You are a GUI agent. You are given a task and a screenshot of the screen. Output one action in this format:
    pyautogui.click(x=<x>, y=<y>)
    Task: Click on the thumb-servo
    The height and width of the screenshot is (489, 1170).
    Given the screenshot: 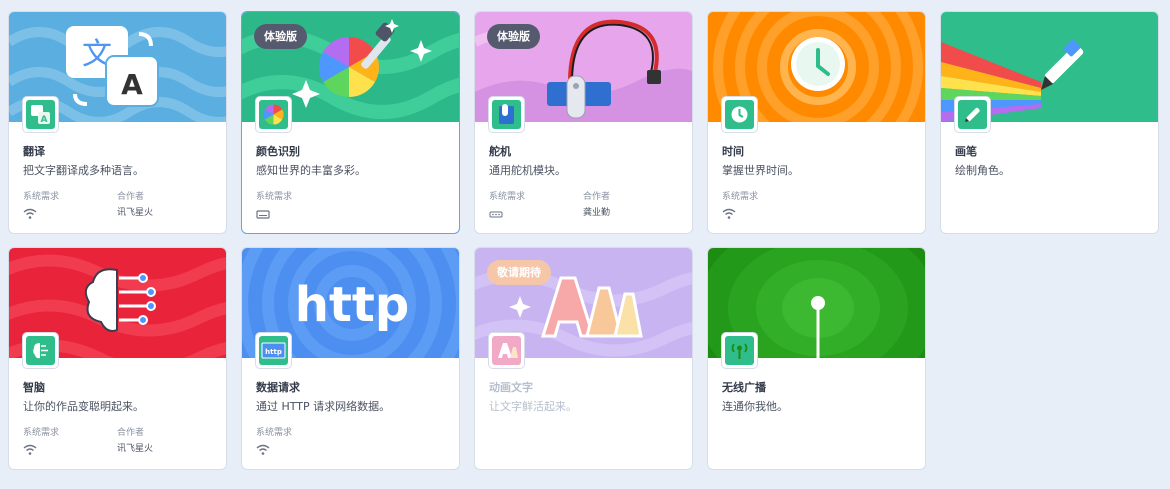 What is the action you would take?
    pyautogui.click(x=506, y=114)
    